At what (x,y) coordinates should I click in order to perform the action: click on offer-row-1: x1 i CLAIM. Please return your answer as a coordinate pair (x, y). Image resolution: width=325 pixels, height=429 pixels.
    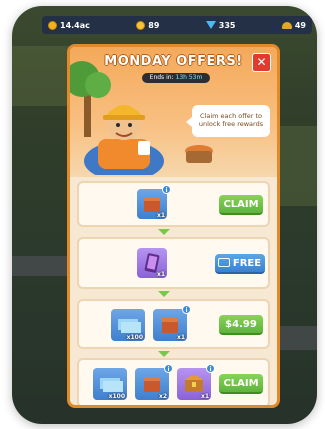
    Looking at the image, I should click on (173, 204).